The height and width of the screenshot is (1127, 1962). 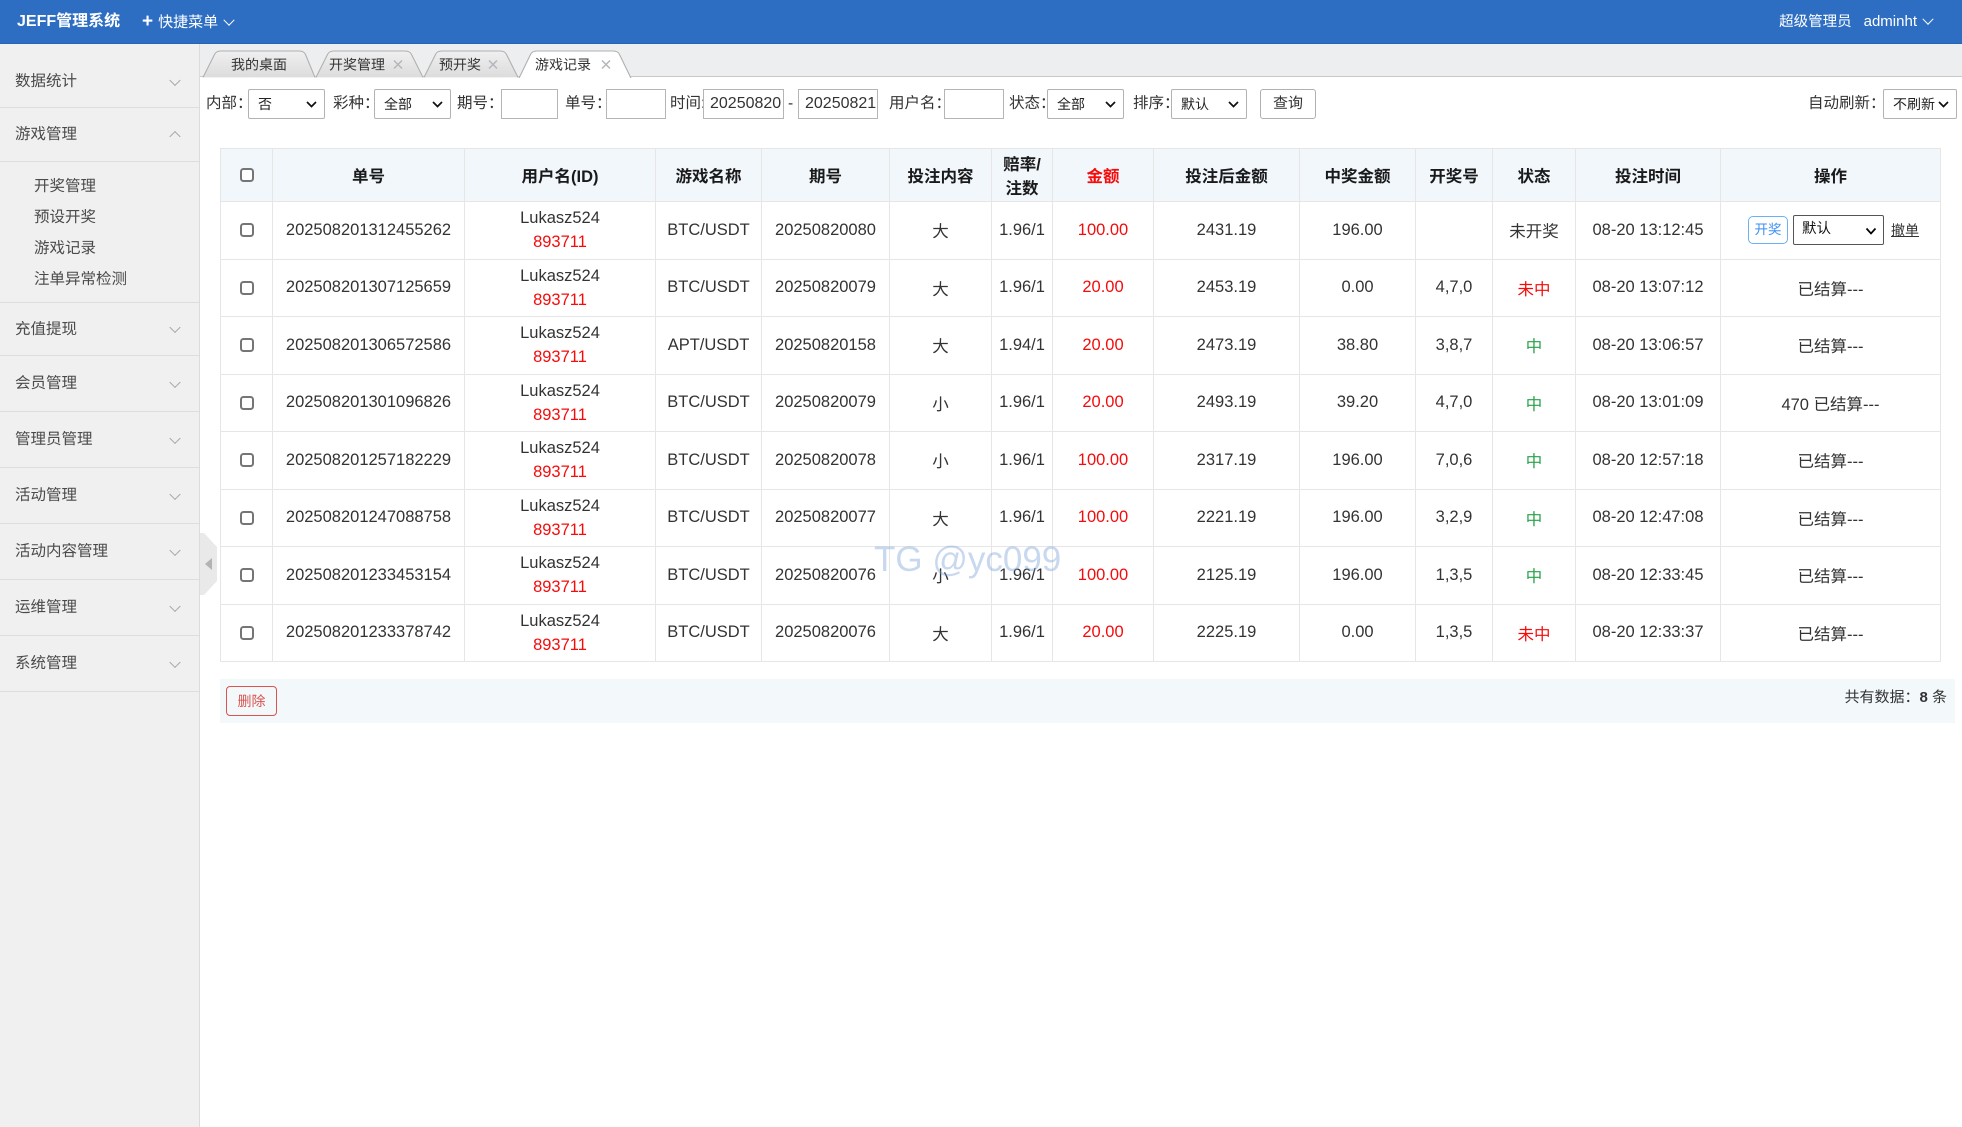 What do you see at coordinates (357, 65) in the screenshot?
I see `svg-text: 开奖管理` at bounding box center [357, 65].